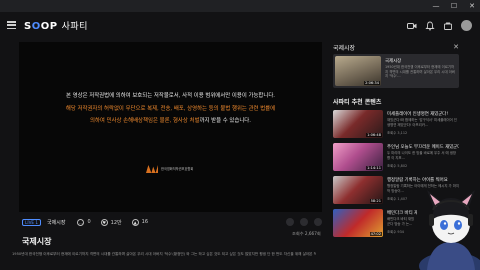 This screenshot has height=270, width=480. Describe the element at coordinates (140, 222) in the screenshot. I see `up-button: ▲ 16` at that location.